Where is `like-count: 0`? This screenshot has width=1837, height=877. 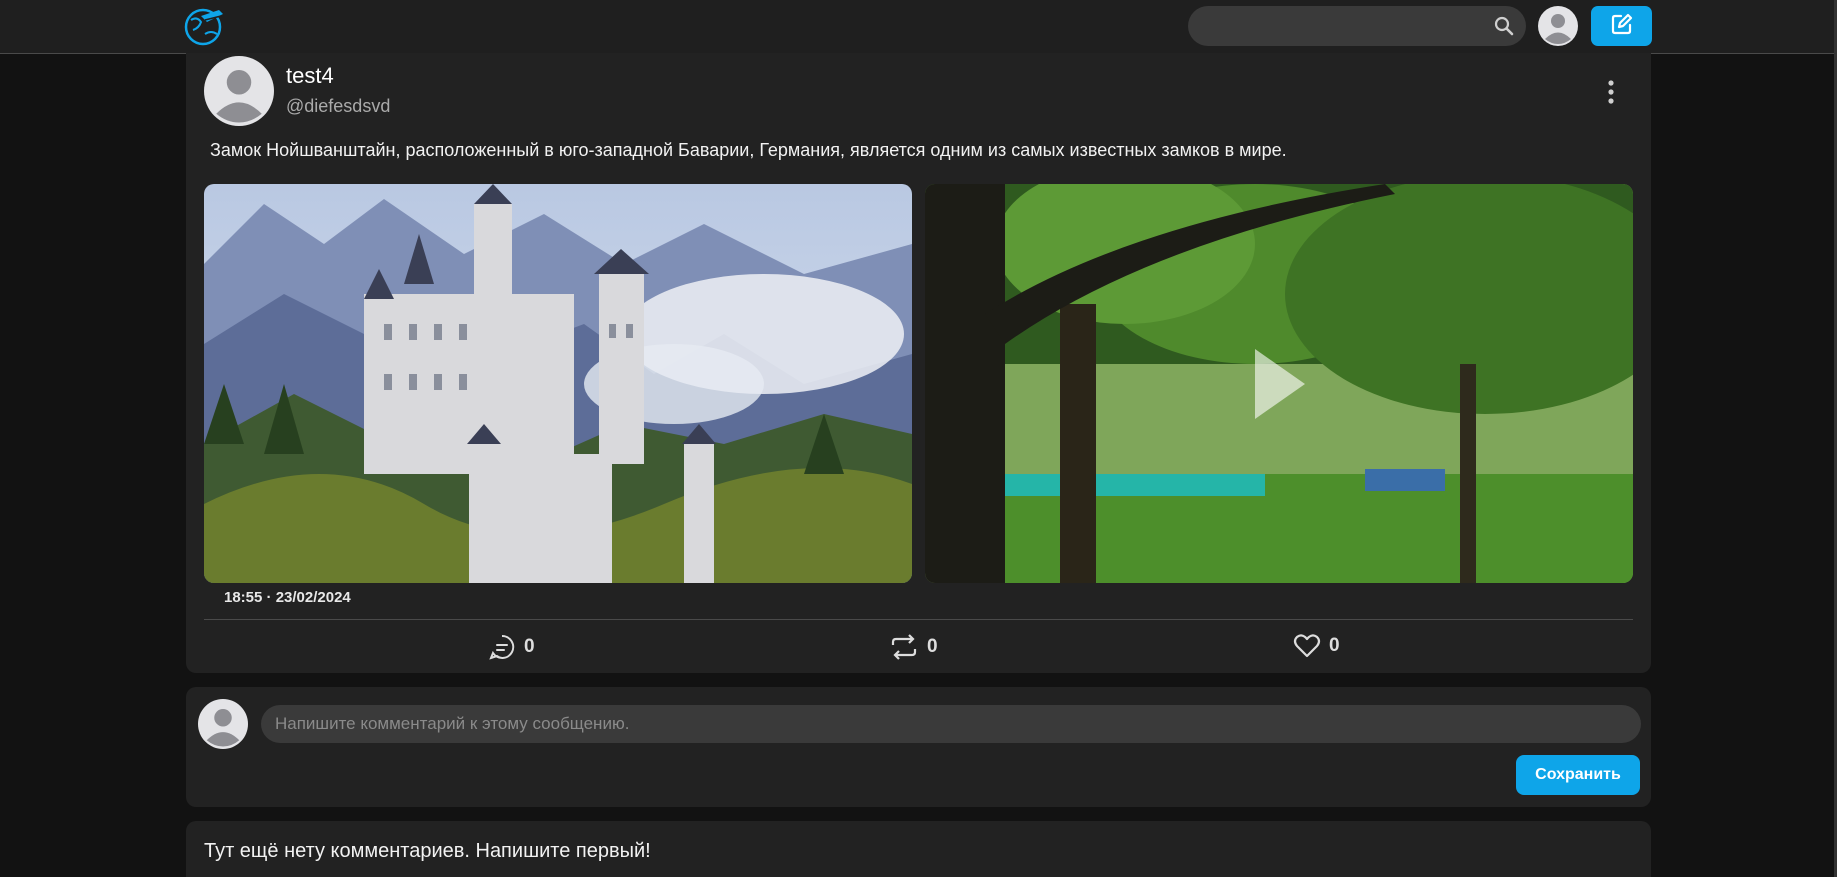 like-count: 0 is located at coordinates (1334, 645).